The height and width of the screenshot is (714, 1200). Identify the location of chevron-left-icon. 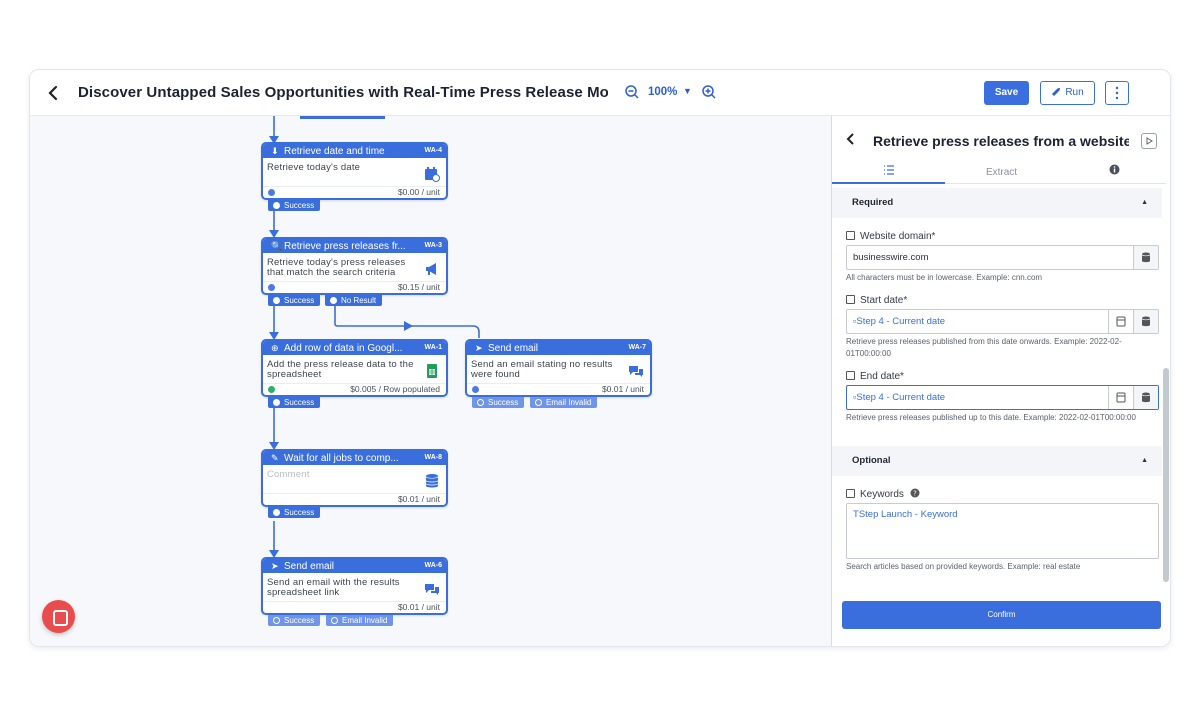
(851, 139).